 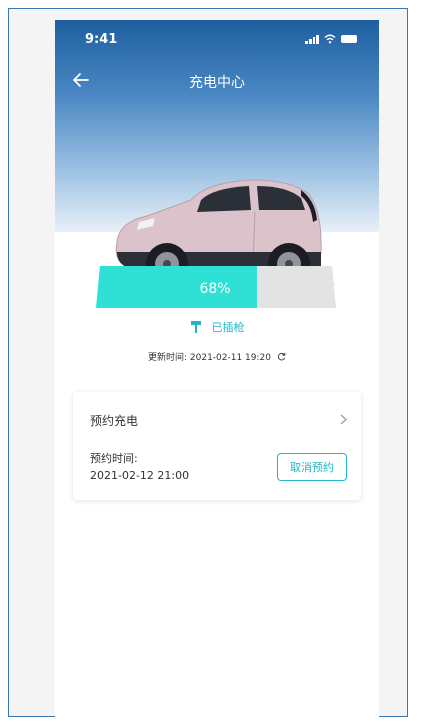 I want to click on refresh-icon, so click(x=281, y=356).